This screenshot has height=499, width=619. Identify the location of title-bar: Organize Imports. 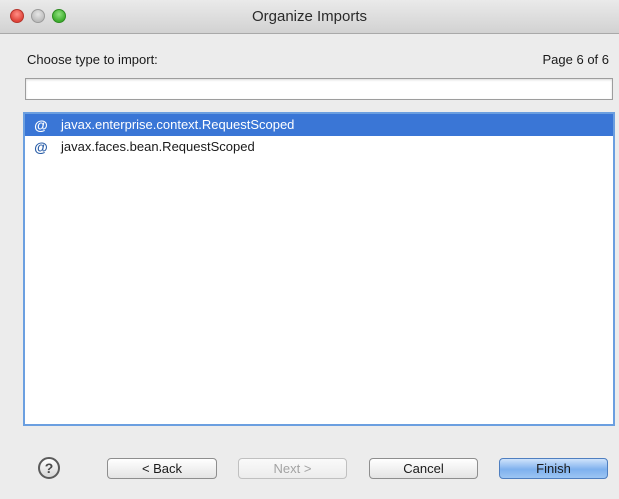
(309, 17).